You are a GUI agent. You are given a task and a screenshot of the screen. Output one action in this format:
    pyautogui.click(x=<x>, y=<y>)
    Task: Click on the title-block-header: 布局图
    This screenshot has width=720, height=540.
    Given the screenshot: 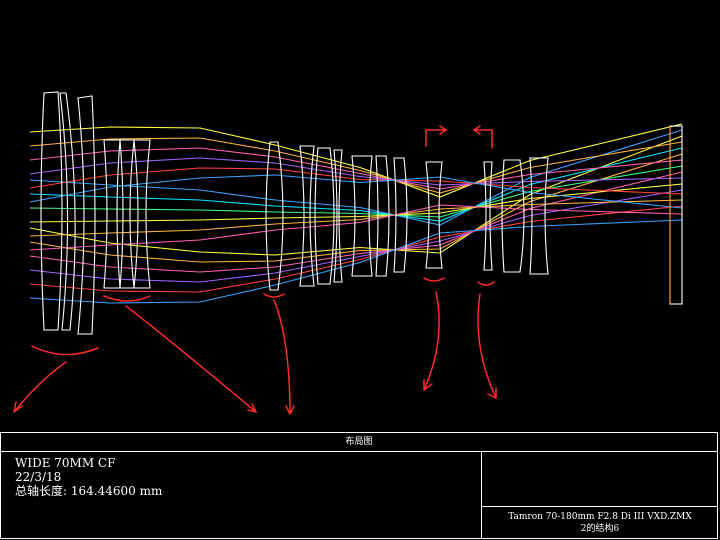 What is the action you would take?
    pyautogui.click(x=359, y=442)
    